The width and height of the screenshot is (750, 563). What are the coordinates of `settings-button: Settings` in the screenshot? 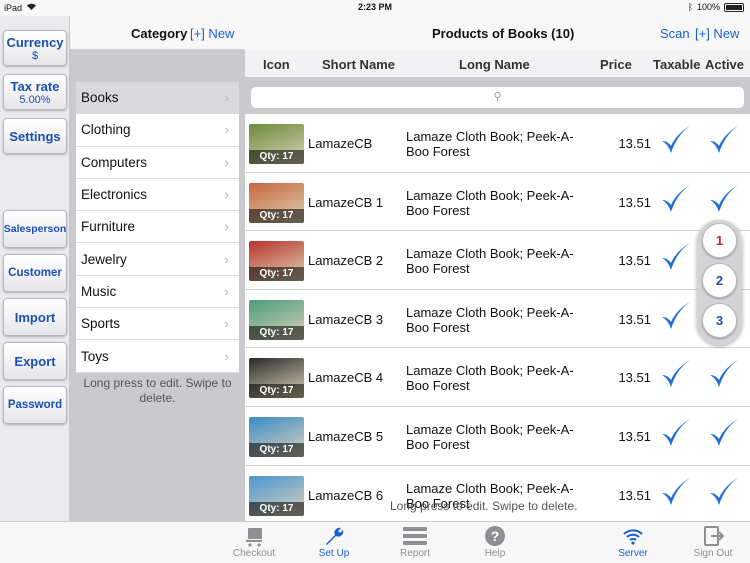 It's located at (35, 136).